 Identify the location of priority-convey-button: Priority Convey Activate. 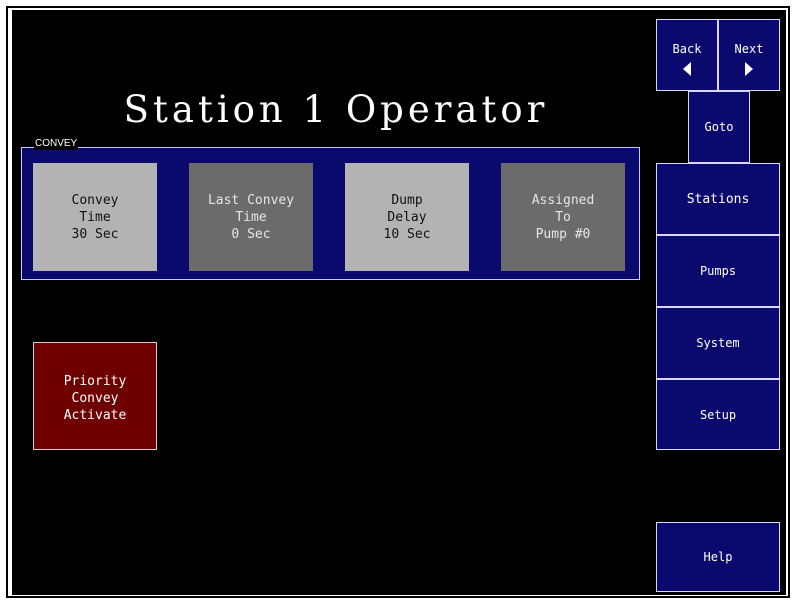
(95, 396).